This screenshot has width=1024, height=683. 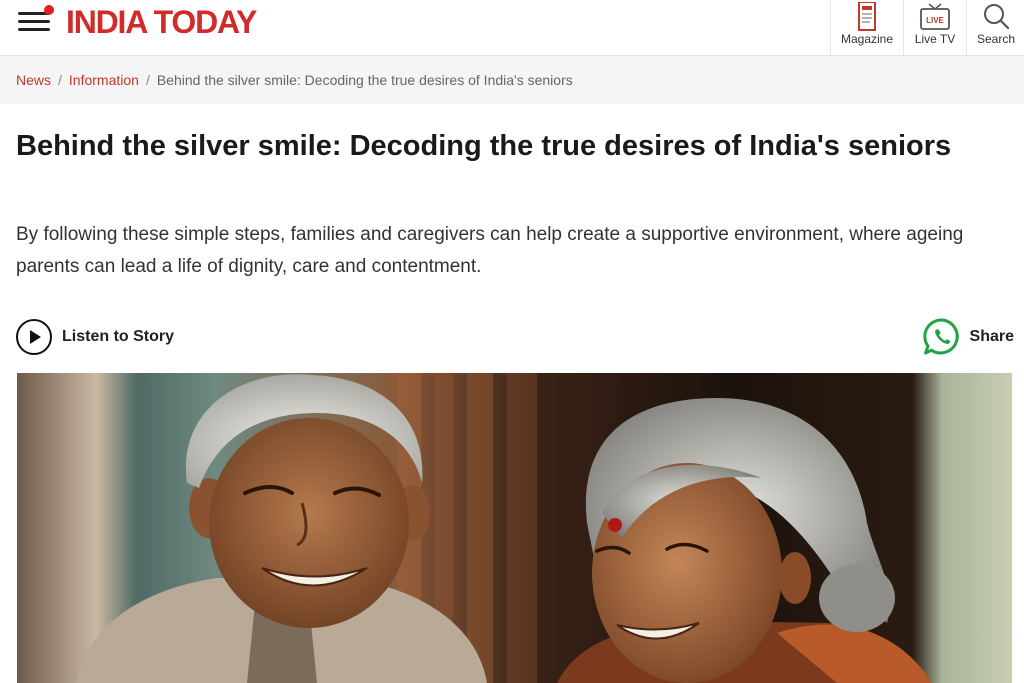 What do you see at coordinates (867, 17) in the screenshot?
I see `magazine-icon` at bounding box center [867, 17].